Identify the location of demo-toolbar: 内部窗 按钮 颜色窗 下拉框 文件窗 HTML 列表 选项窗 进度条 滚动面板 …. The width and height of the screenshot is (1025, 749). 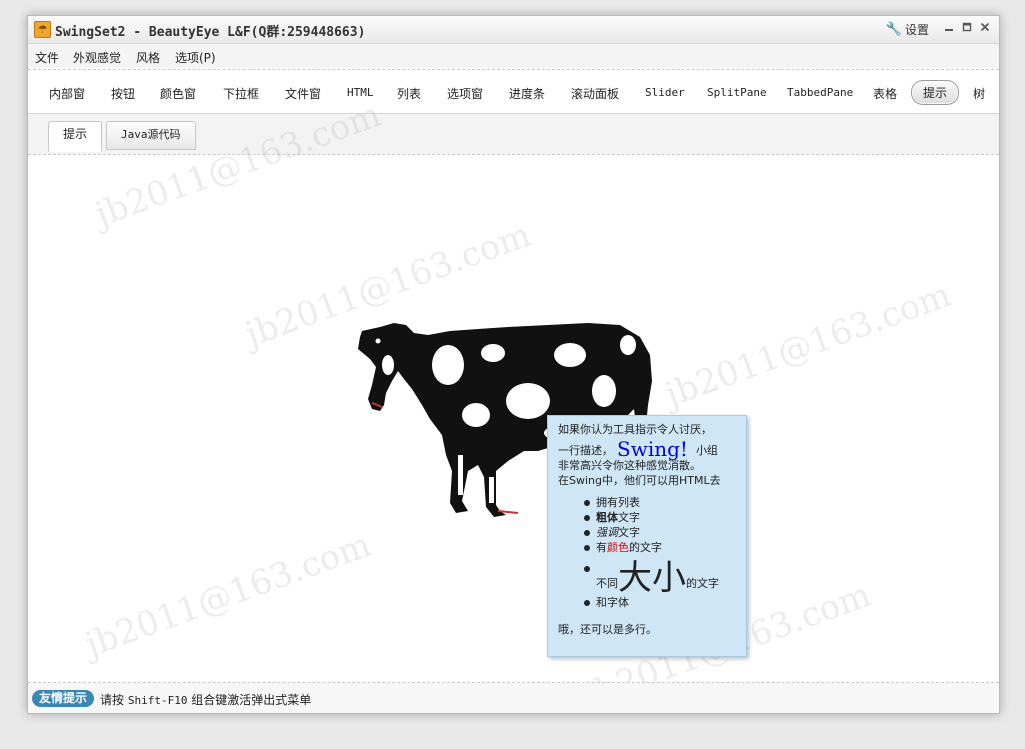
(513, 93).